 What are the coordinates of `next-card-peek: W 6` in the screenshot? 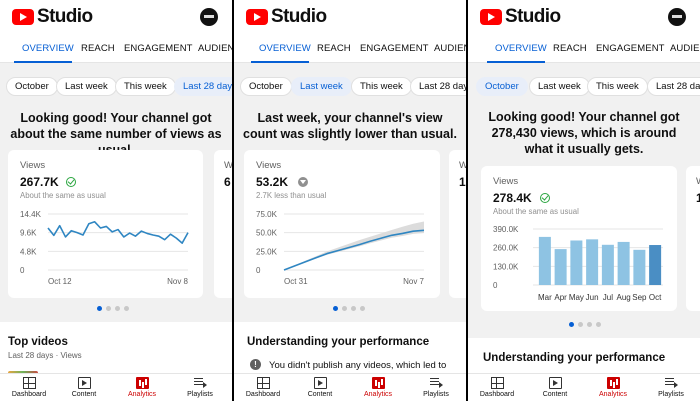 It's located at (223, 224).